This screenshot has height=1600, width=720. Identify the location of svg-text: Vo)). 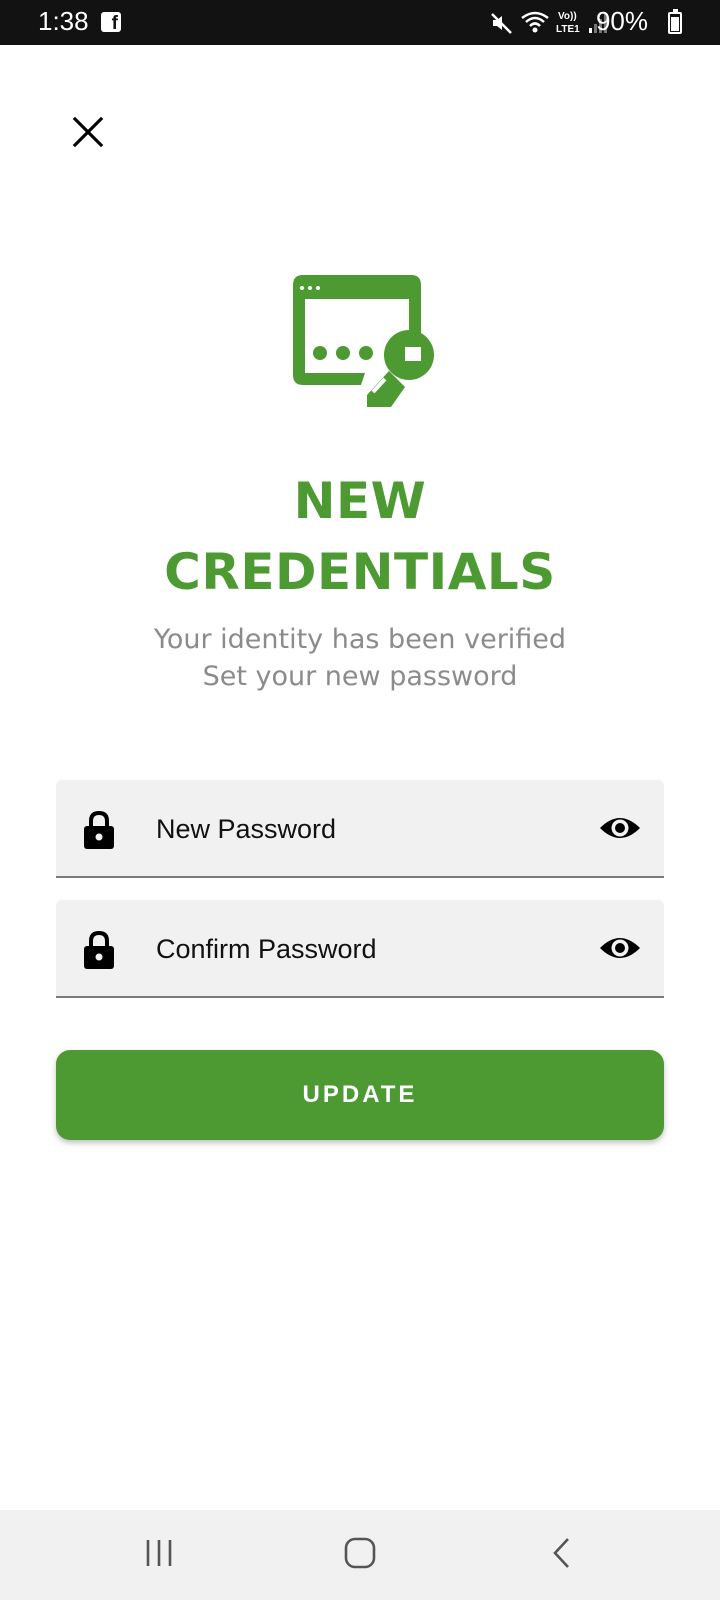
(567, 16).